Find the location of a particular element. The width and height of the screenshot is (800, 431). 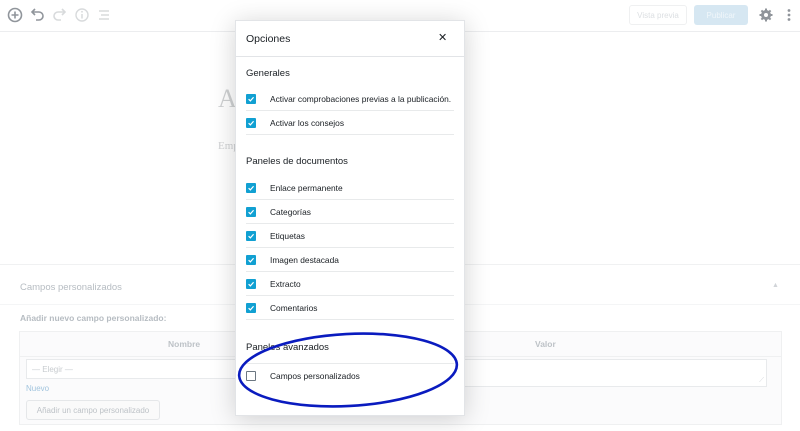

option-categories: Categorías is located at coordinates (350, 212).